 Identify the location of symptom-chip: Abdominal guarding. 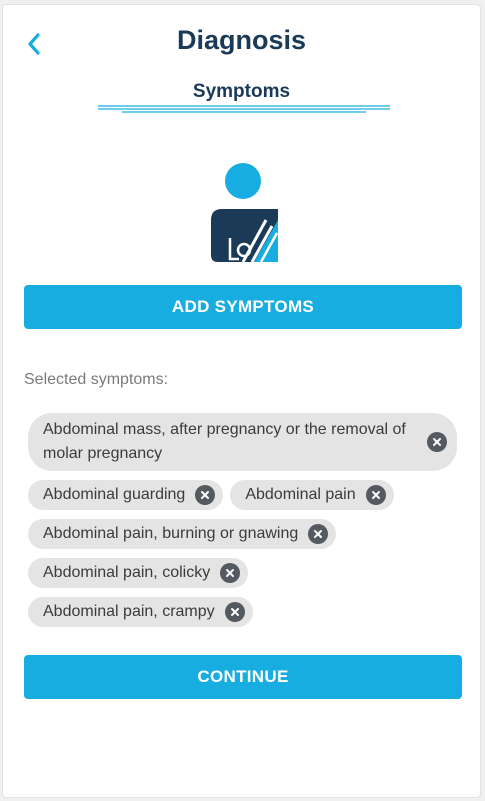
(126, 495).